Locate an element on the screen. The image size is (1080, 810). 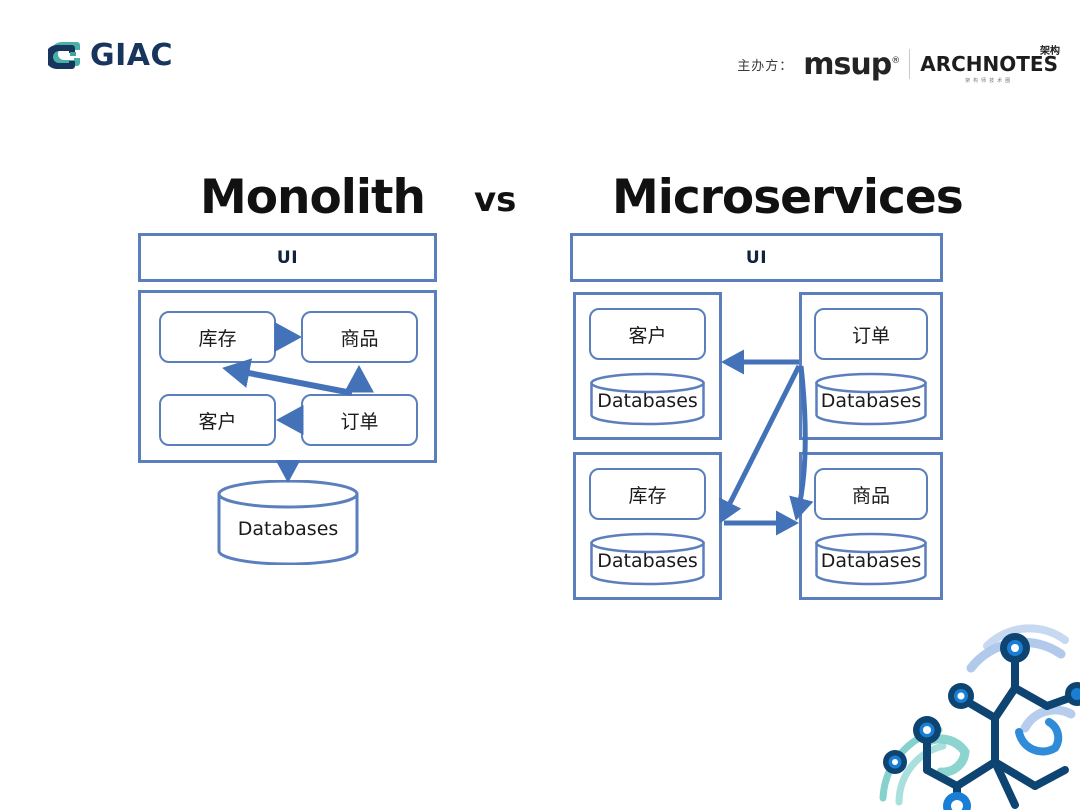
microservice-inventory-database: Databases is located at coordinates (647, 559).